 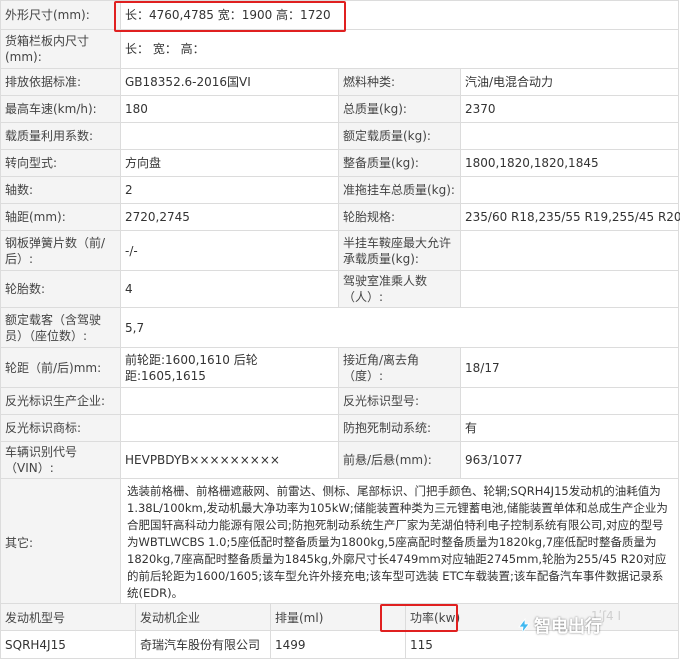 I want to click on reflect-mark-value, so click(x=229, y=428).